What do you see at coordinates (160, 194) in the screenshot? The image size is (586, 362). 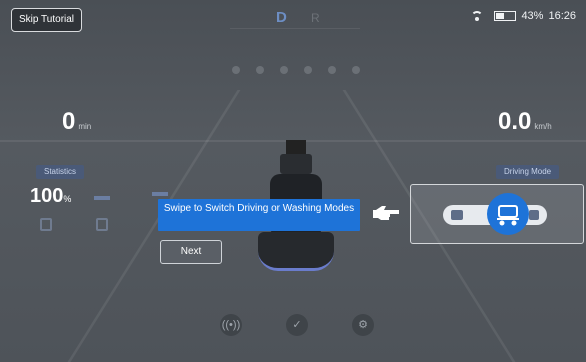 I see `tank-level-icon` at bounding box center [160, 194].